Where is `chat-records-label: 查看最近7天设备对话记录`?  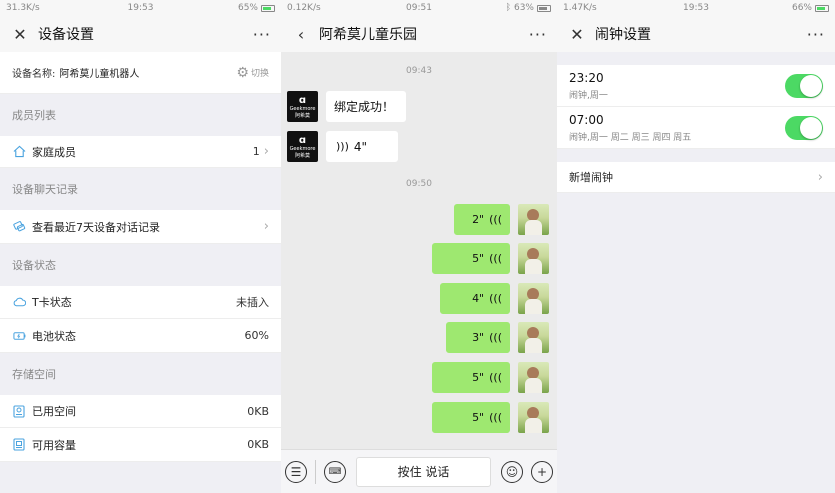 chat-records-label: 查看最近7天设备对话记录 is located at coordinates (96, 227).